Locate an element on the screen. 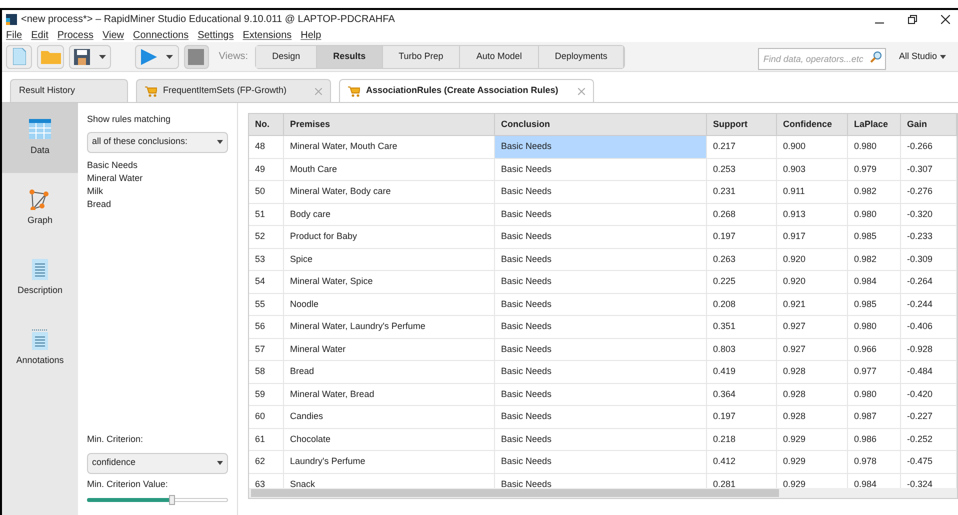 The width and height of the screenshot is (958, 515). view-tab: Design is located at coordinates (287, 57).